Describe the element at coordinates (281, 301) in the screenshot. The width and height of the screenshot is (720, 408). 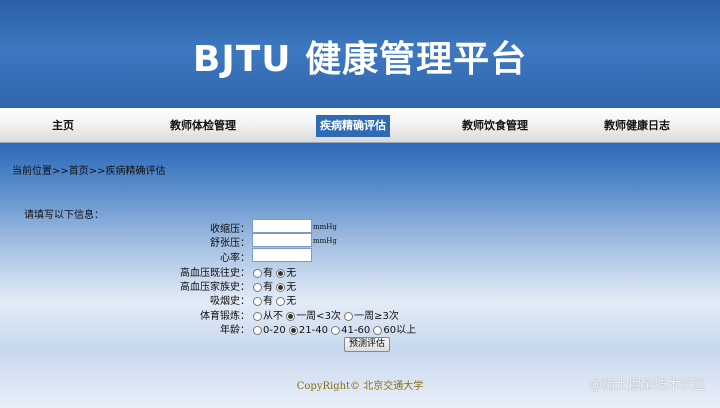
I see `smoking-radio-no` at that location.